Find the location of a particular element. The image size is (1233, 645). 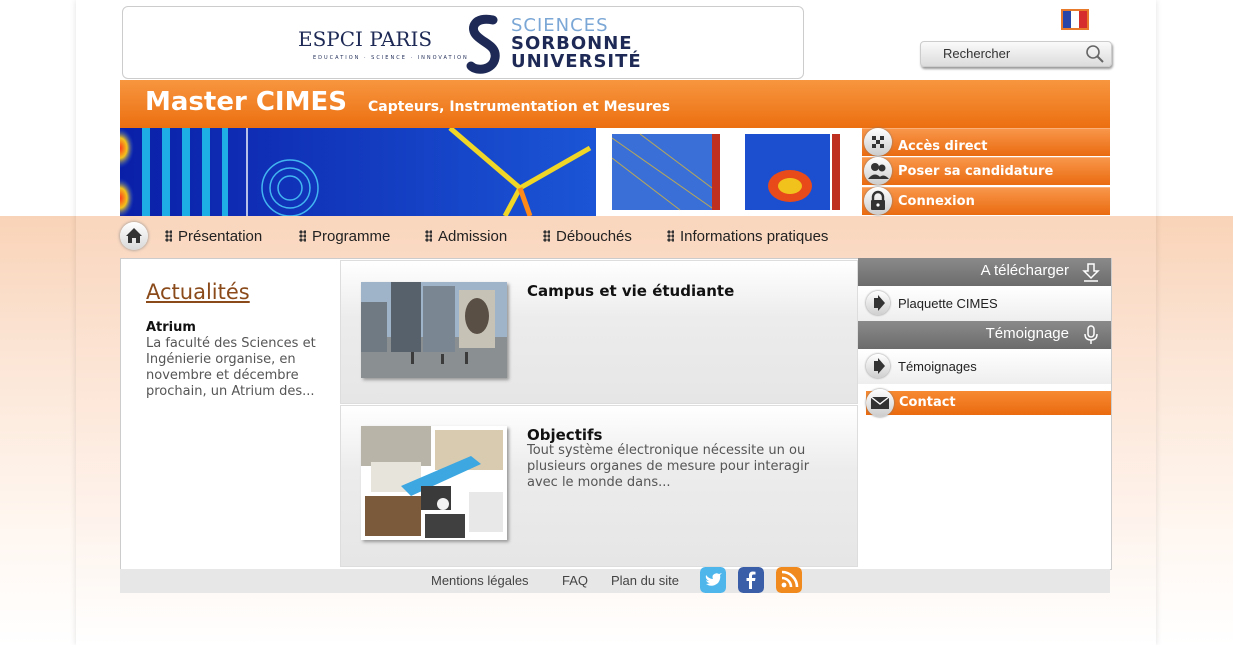

nav-item-debouches: Débouchés is located at coordinates (587, 236).